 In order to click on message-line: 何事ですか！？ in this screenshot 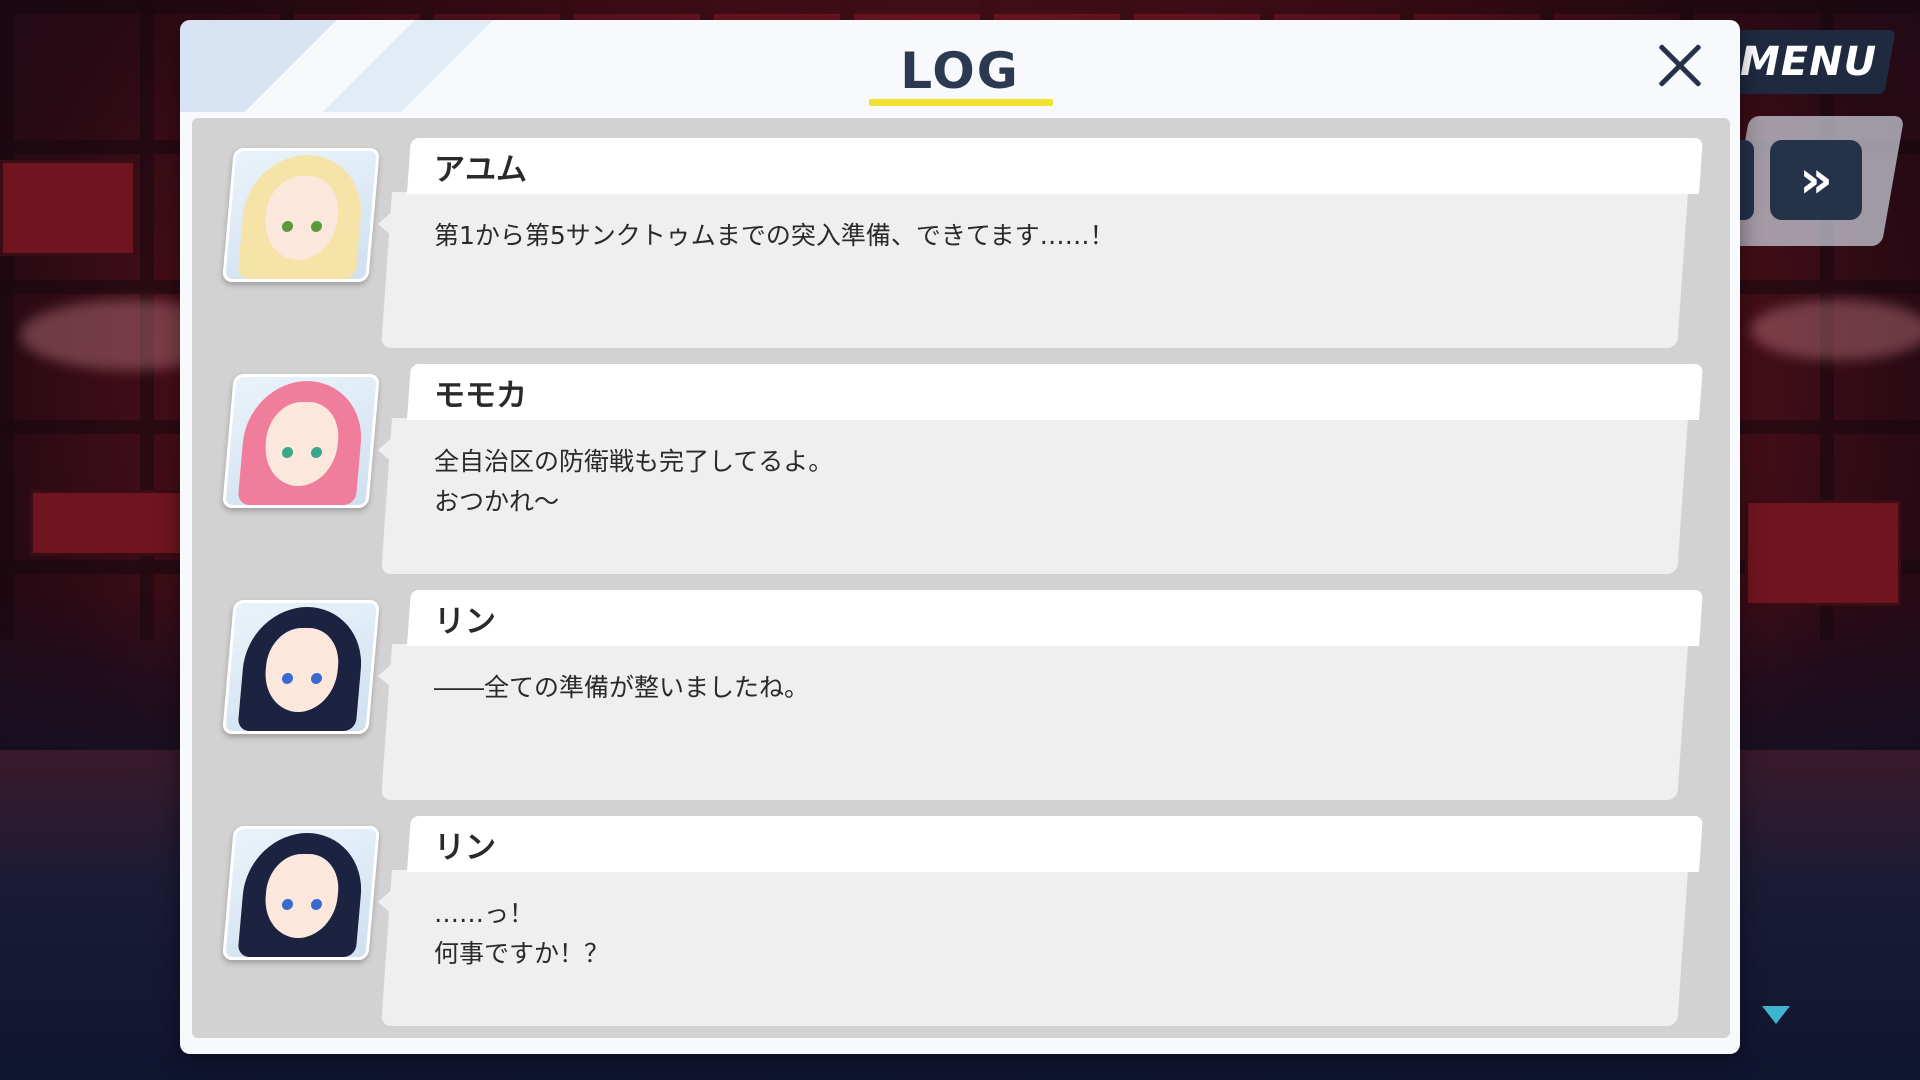, I will do `click(522, 953)`.